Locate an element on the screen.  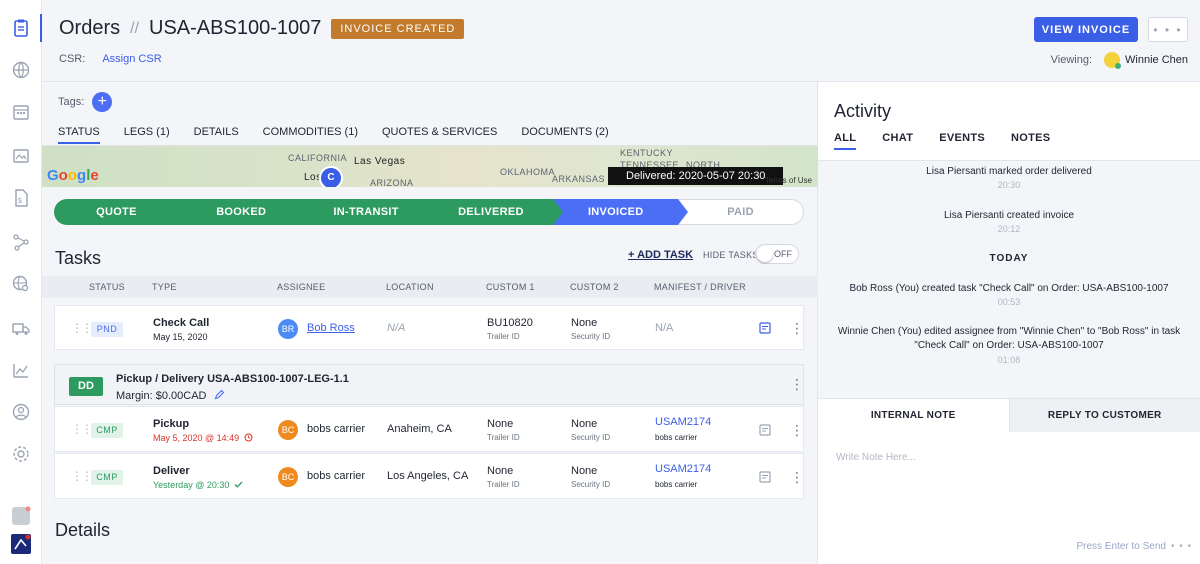
tab-commodities: COMMODITIES (1) is located at coordinates (310, 133).